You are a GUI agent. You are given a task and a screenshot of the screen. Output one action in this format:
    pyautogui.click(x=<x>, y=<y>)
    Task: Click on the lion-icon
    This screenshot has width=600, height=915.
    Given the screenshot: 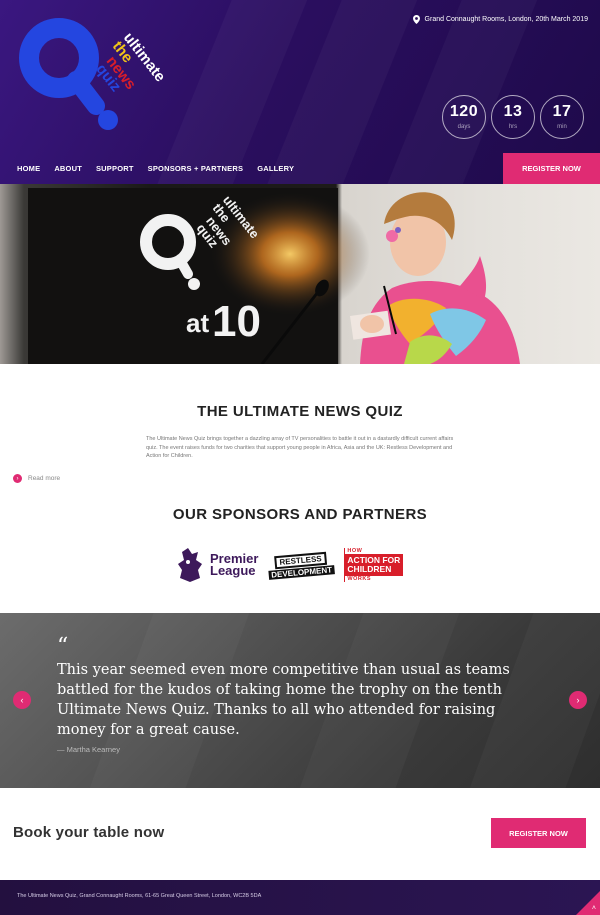 What is the action you would take?
    pyautogui.click(x=190, y=565)
    